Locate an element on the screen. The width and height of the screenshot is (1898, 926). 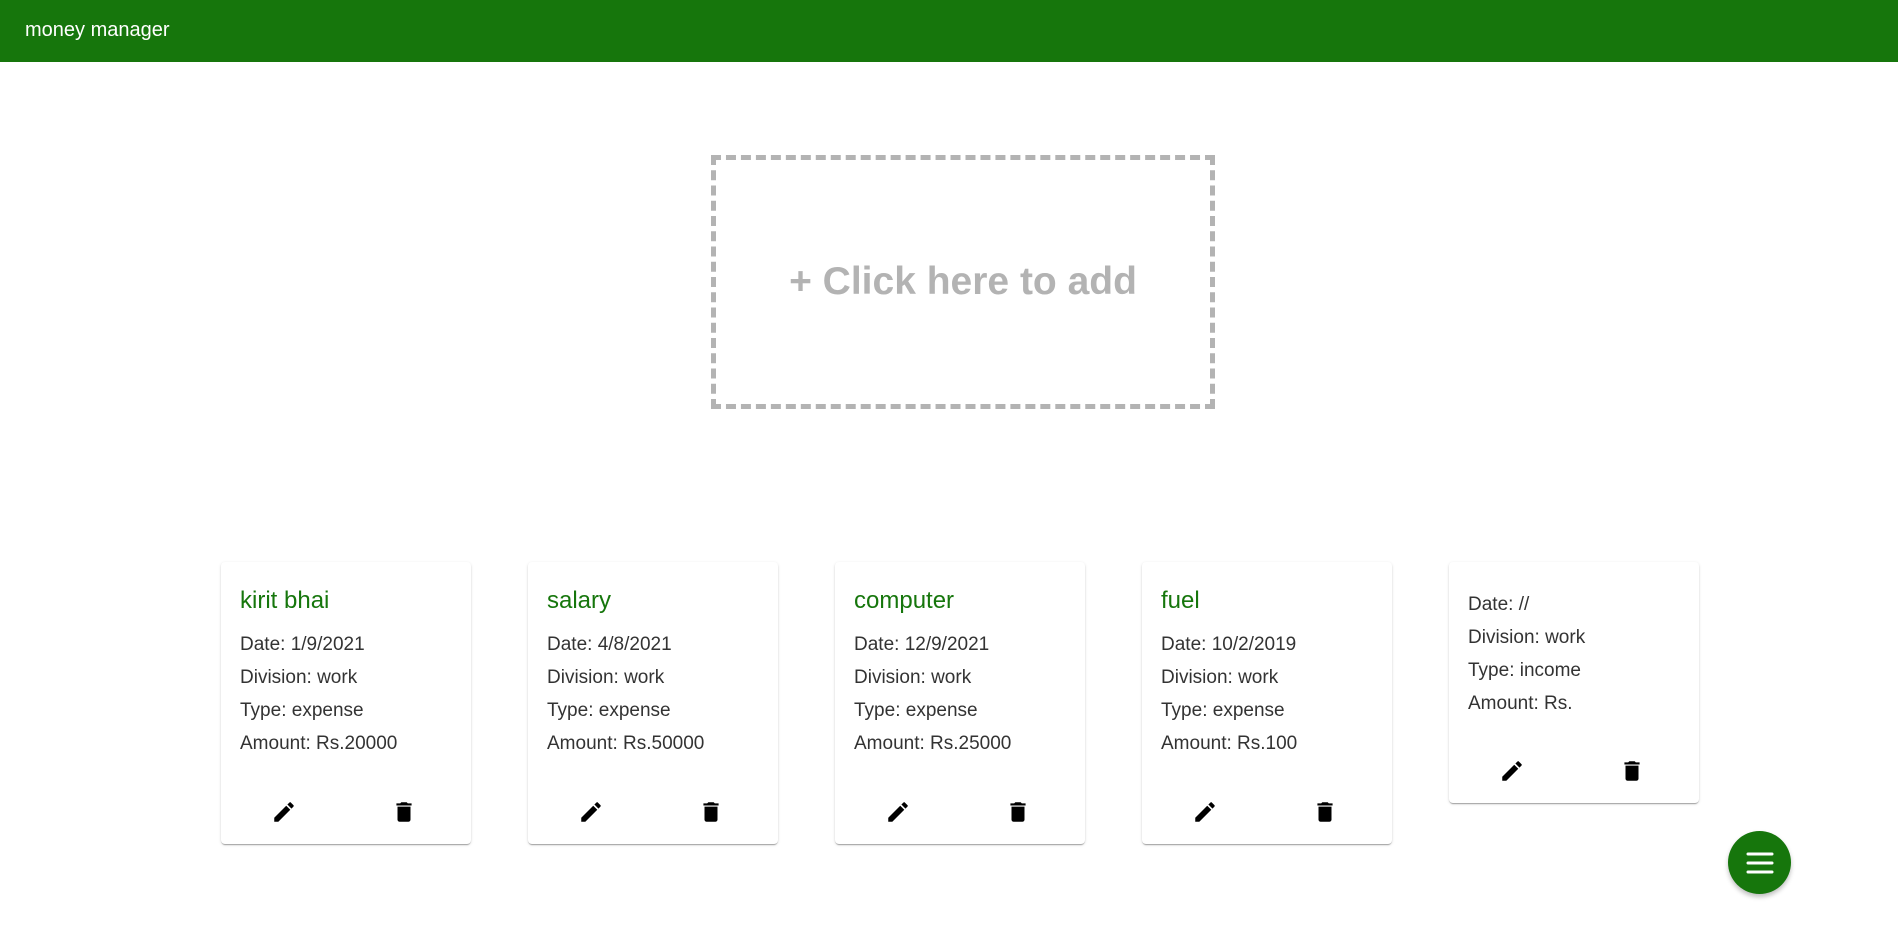
entry-title: computer is located at coordinates (904, 600).